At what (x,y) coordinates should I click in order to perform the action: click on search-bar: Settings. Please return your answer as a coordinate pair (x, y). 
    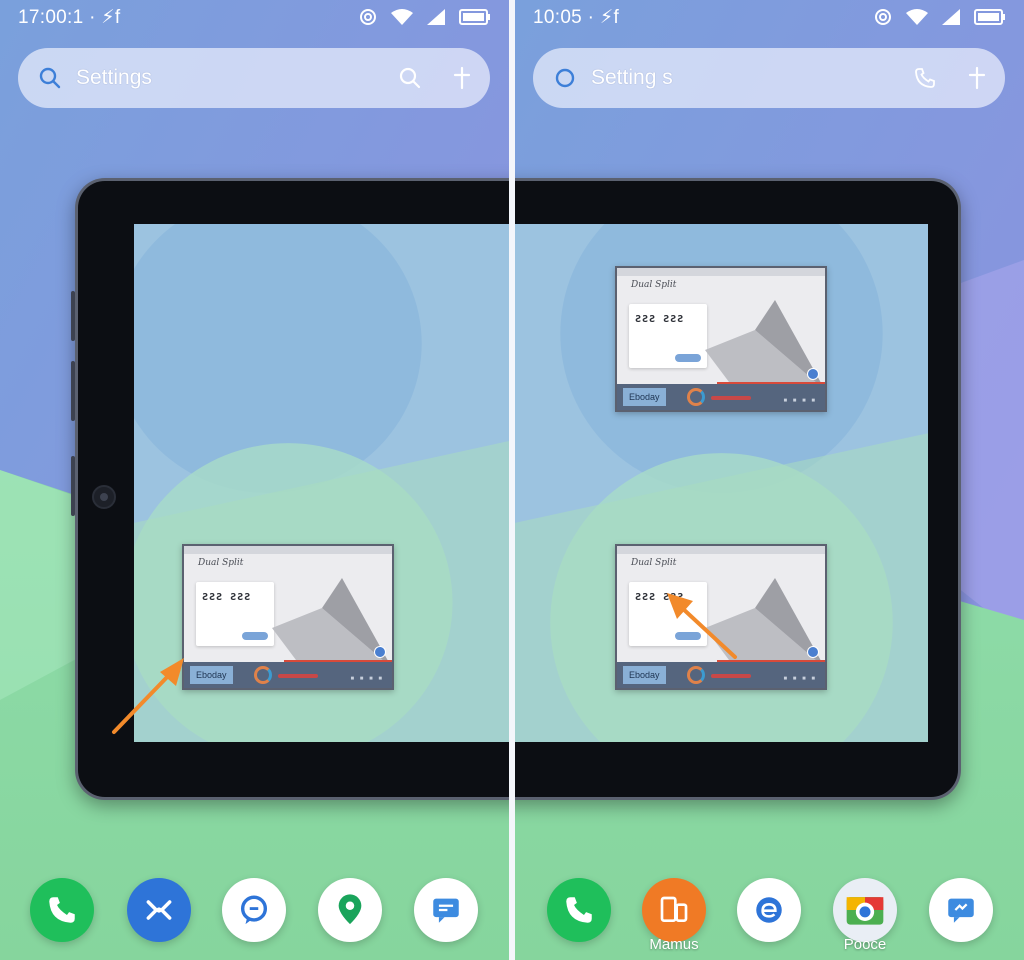
    Looking at the image, I should click on (254, 78).